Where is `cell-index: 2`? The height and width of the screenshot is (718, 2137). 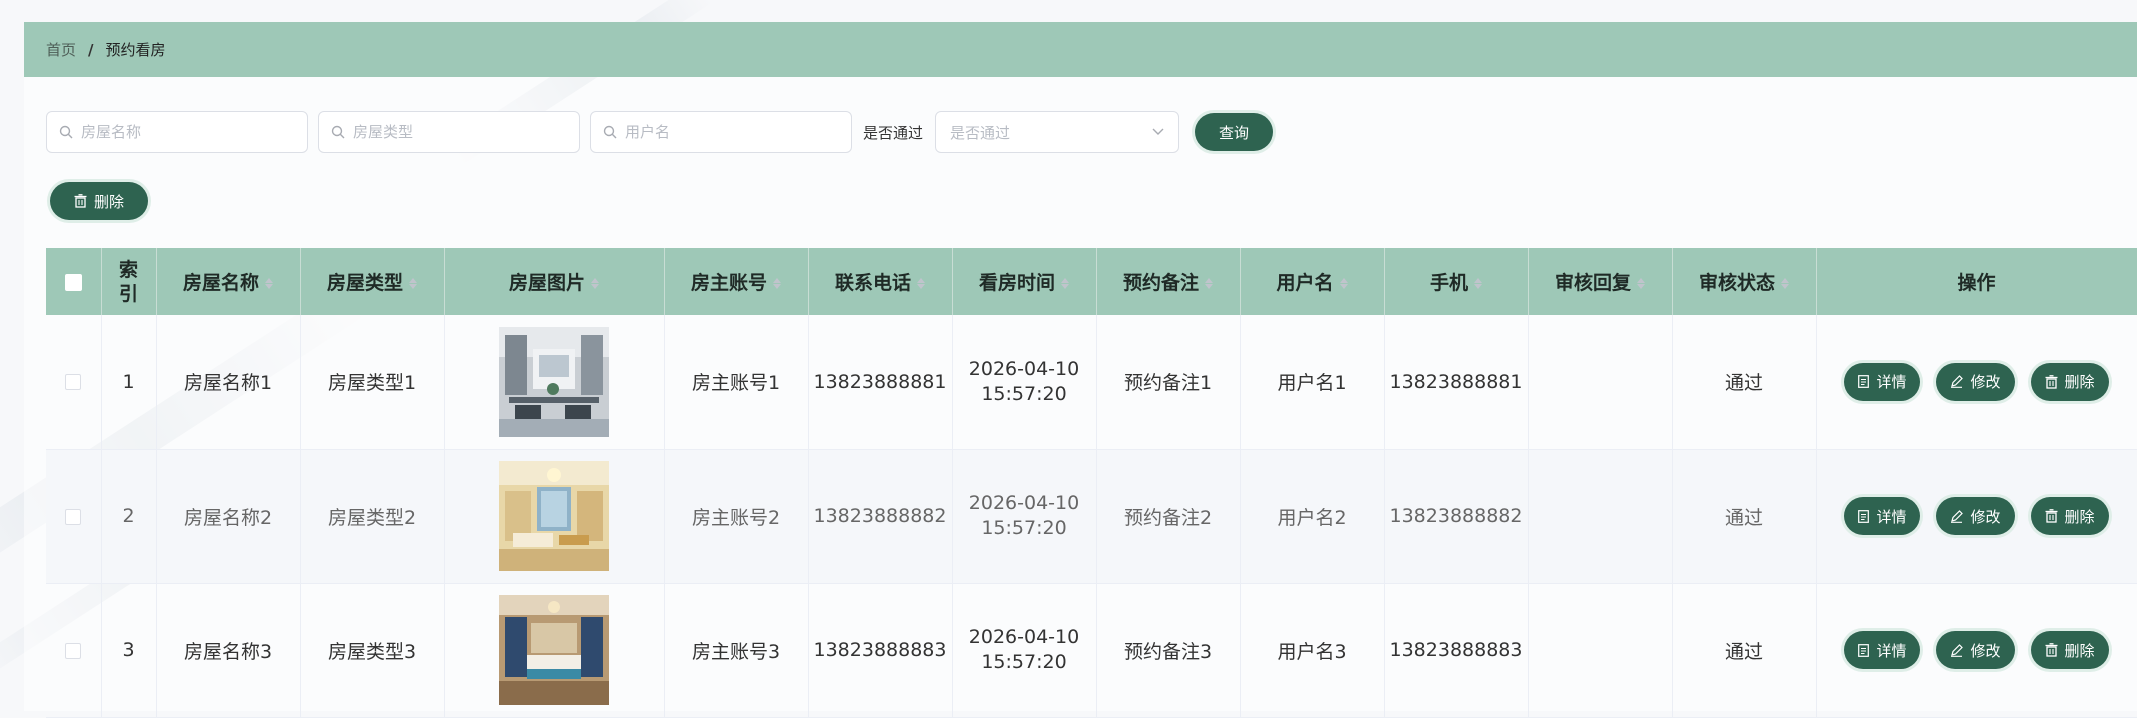 cell-index: 2 is located at coordinates (129, 516).